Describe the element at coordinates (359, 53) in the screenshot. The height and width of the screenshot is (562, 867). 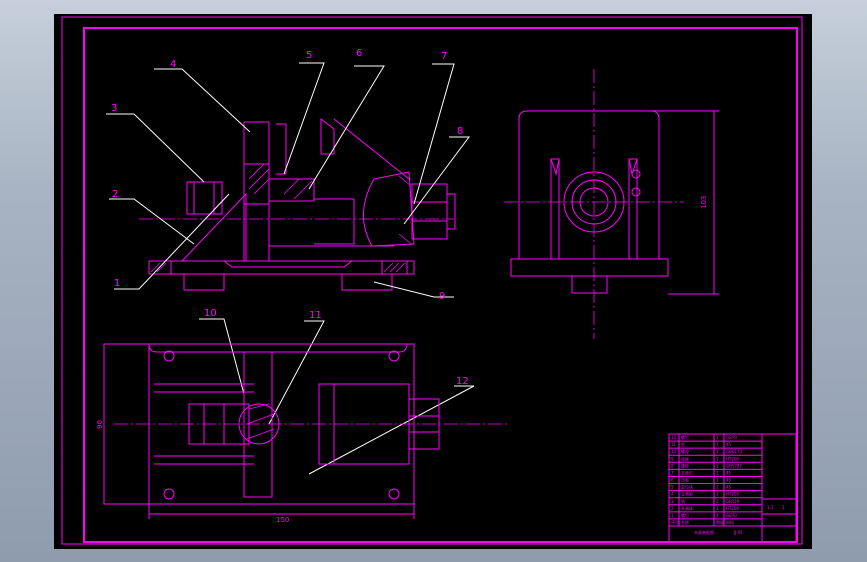
I see `callout-6: 6` at that location.